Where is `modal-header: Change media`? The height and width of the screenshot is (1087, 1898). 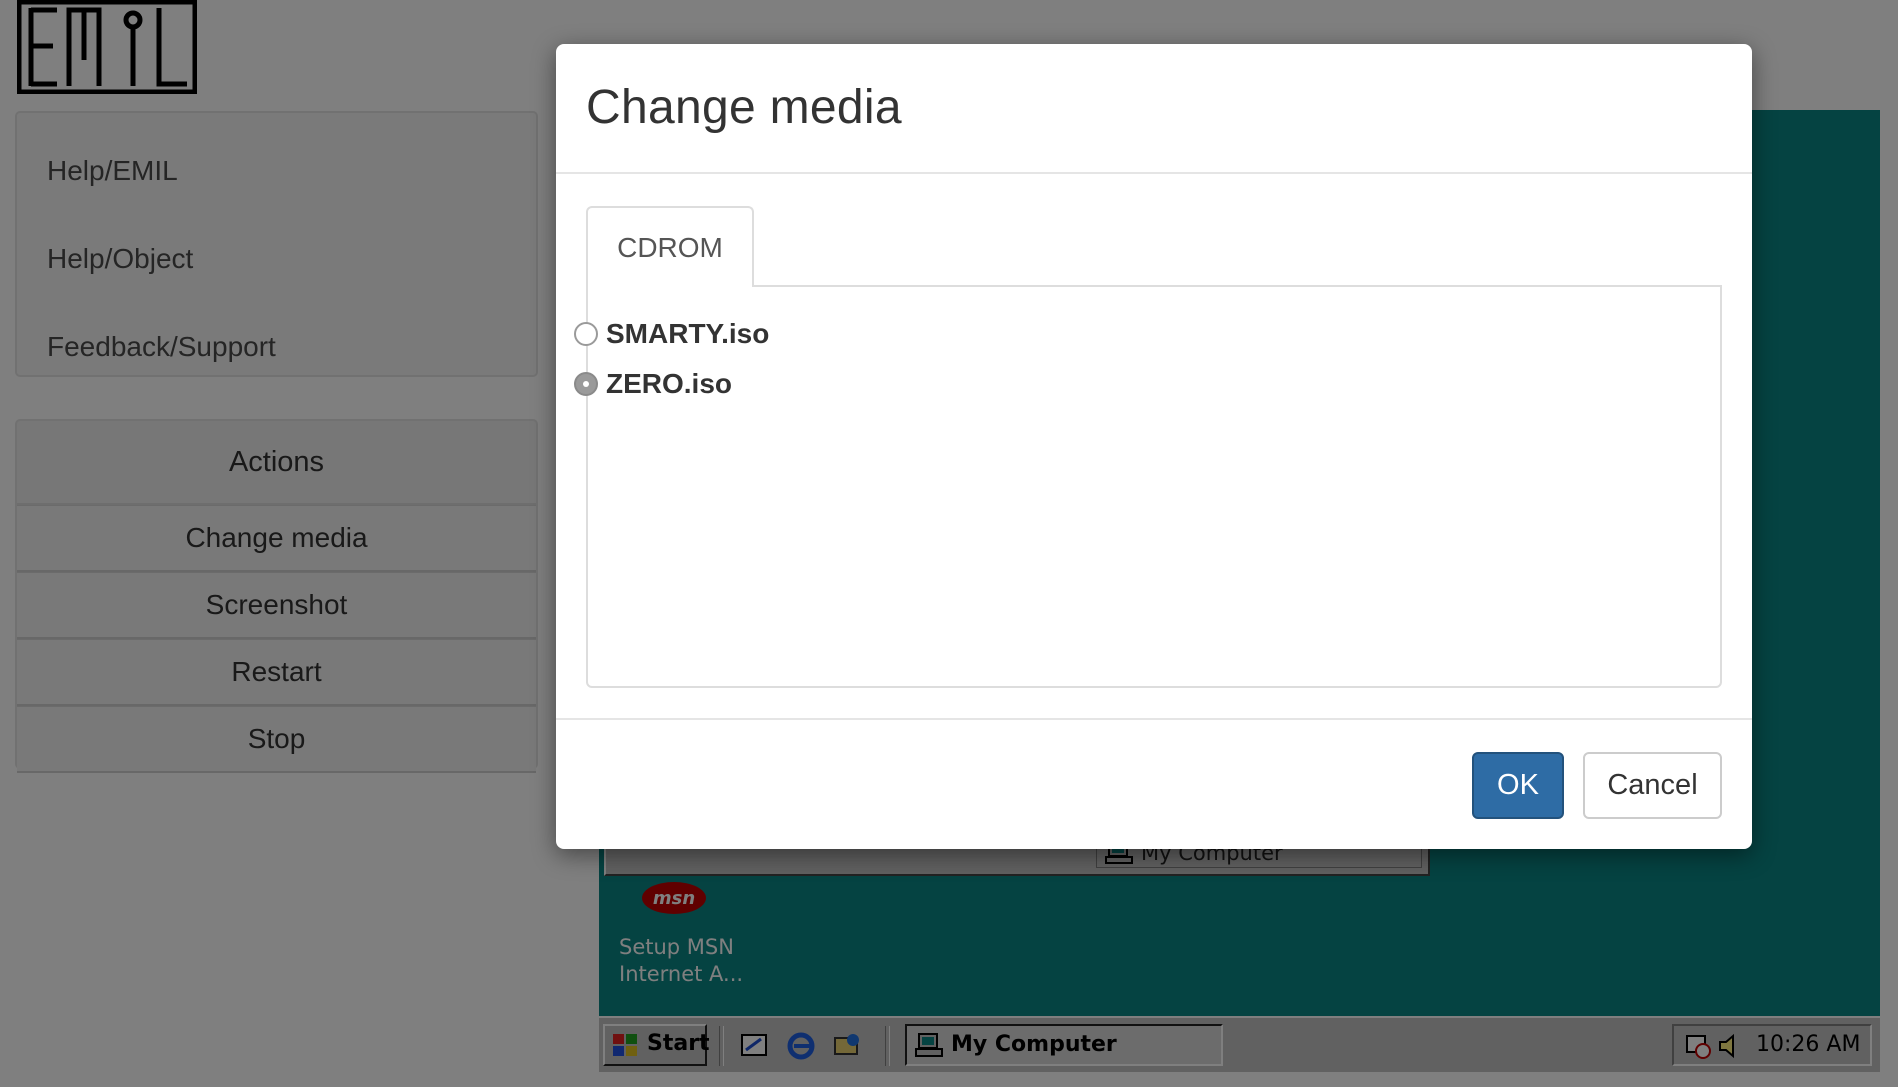 modal-header: Change media is located at coordinates (1154, 109).